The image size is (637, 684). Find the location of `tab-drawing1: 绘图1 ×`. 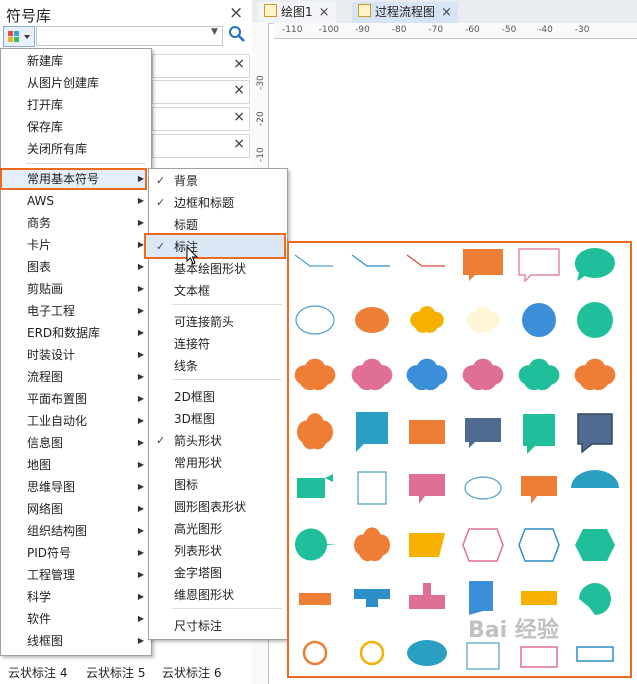

tab-drawing1: 绘图1 × is located at coordinates (297, 12).